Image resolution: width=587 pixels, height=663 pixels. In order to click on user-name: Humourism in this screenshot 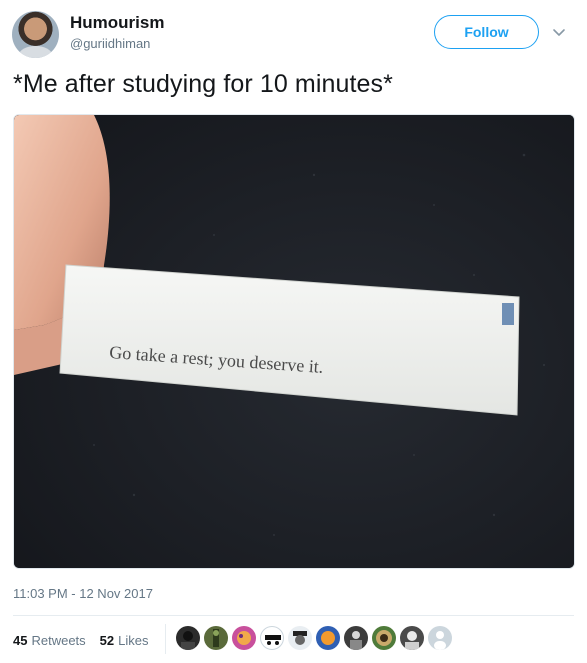, I will do `click(117, 23)`.